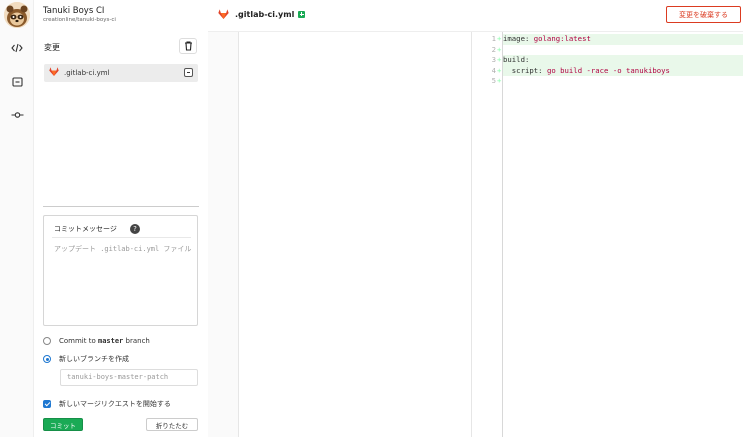 The image size is (743, 437). What do you see at coordinates (523, 70) in the screenshot?
I see `code-key: script:` at bounding box center [523, 70].